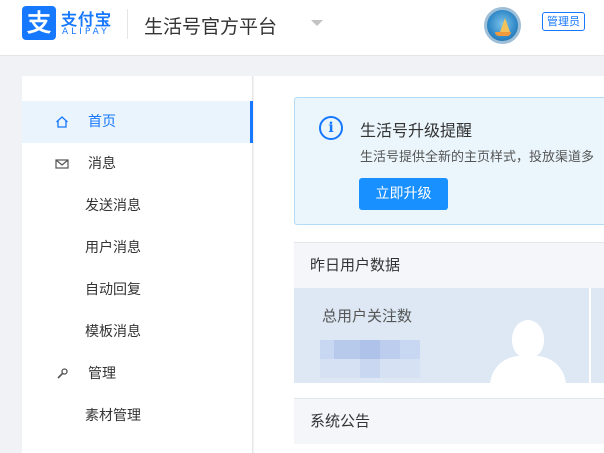 Image resolution: width=604 pixels, height=453 pixels. What do you see at coordinates (331, 128) in the screenshot?
I see `info-icon: i` at bounding box center [331, 128].